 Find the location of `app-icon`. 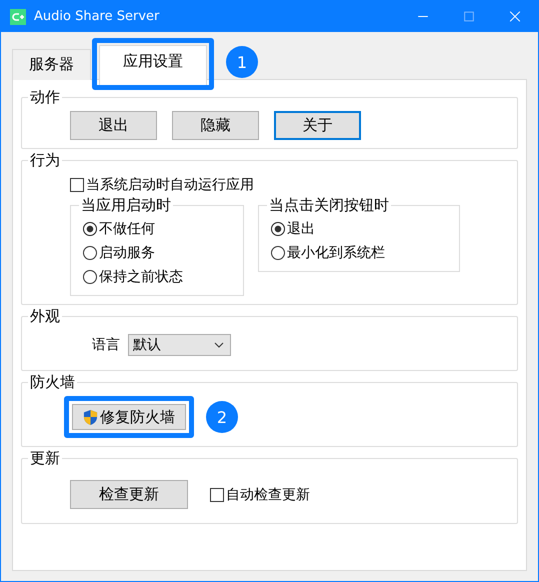

app-icon is located at coordinates (18, 16).